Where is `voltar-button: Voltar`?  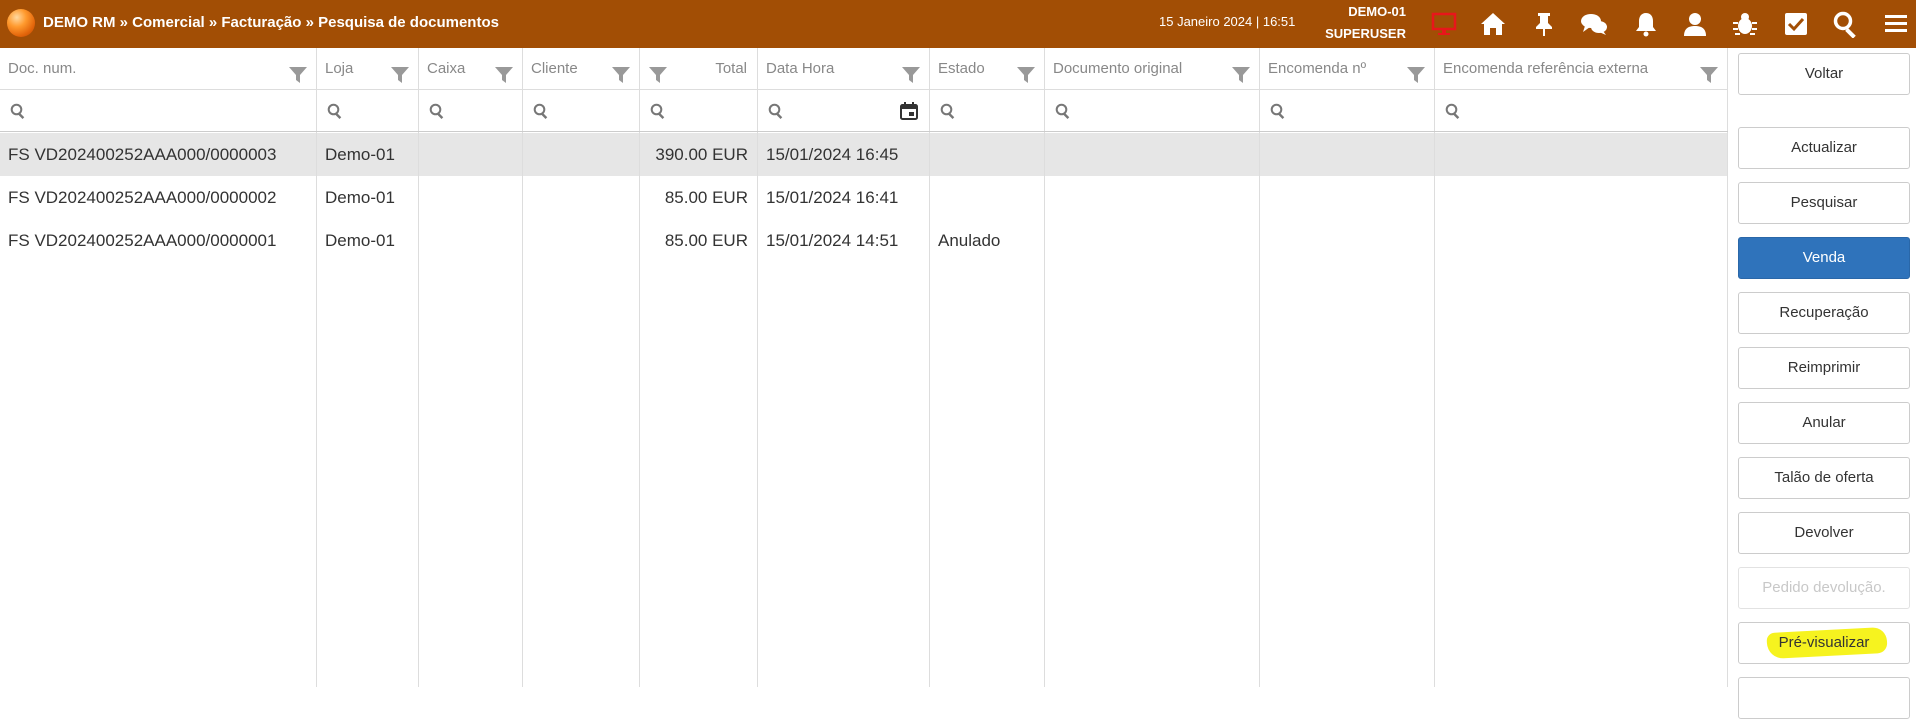 voltar-button: Voltar is located at coordinates (1824, 74).